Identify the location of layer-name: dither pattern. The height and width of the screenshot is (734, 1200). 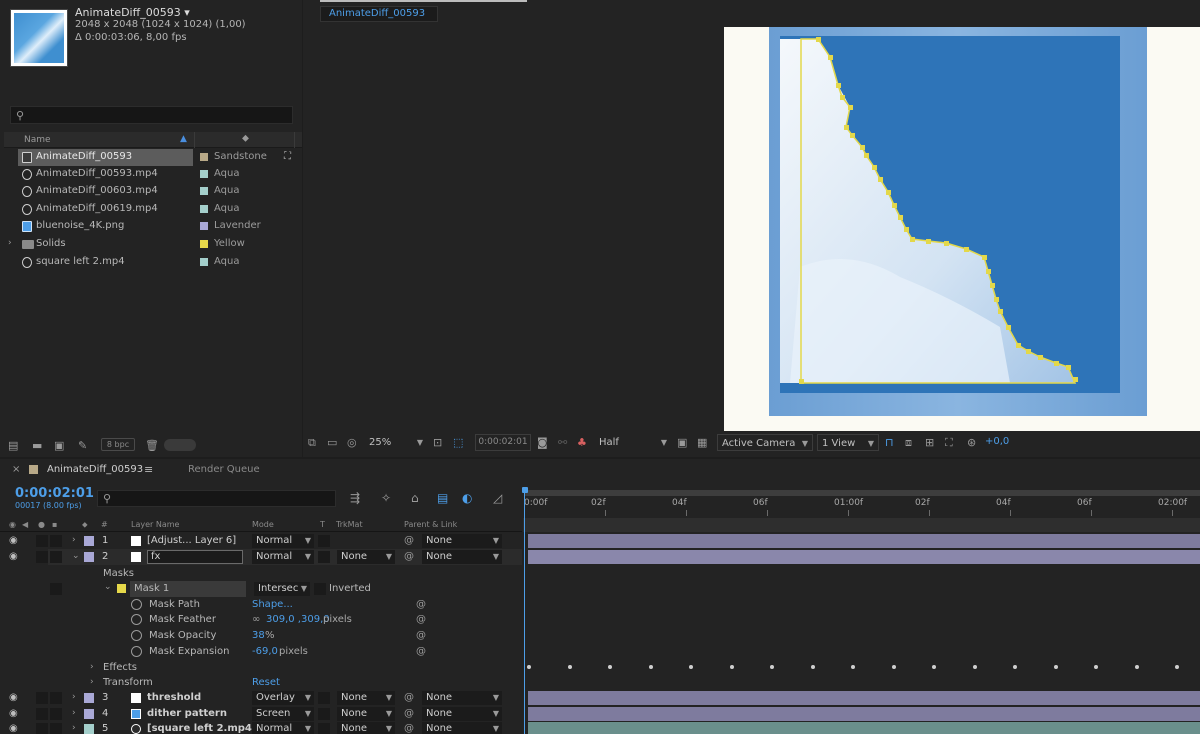
(187, 713).